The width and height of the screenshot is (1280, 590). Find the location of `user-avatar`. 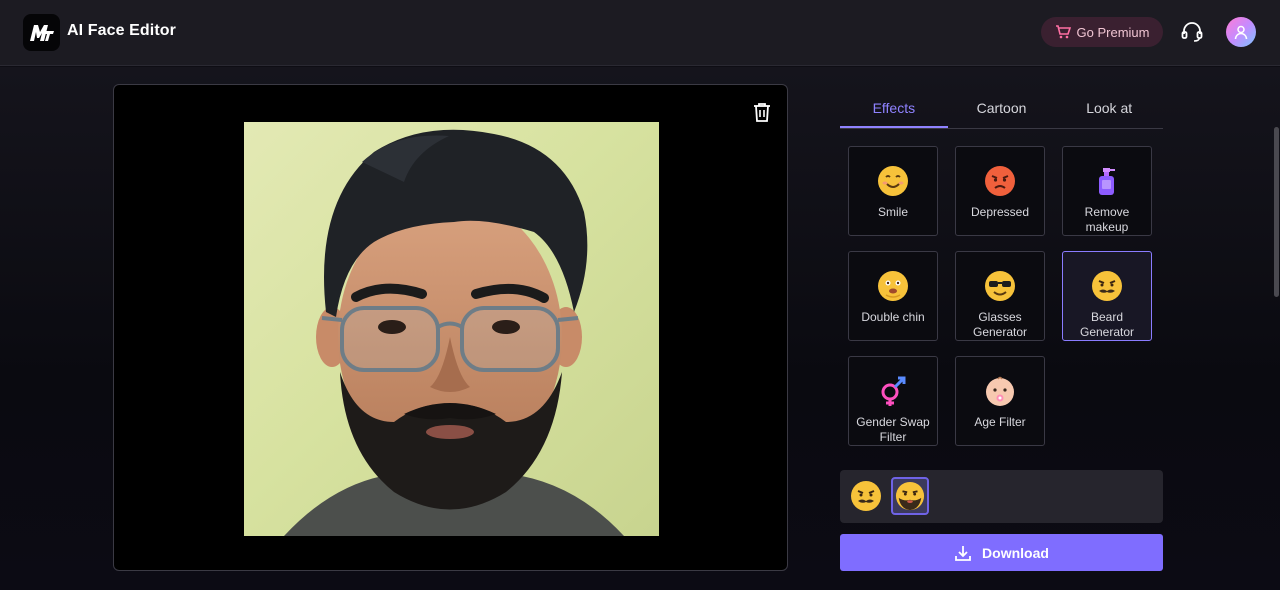

user-avatar is located at coordinates (1241, 32).